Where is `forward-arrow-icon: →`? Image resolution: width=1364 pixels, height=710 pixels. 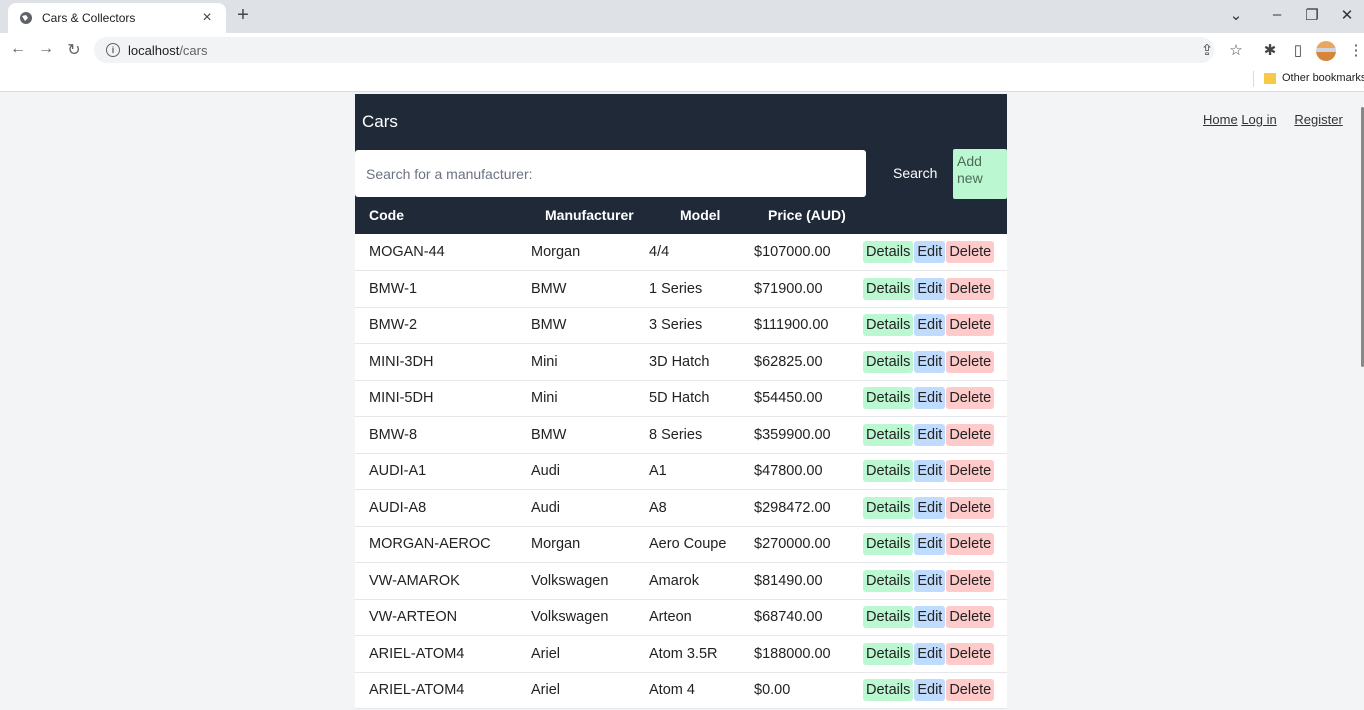
forward-arrow-icon: → is located at coordinates (46, 49).